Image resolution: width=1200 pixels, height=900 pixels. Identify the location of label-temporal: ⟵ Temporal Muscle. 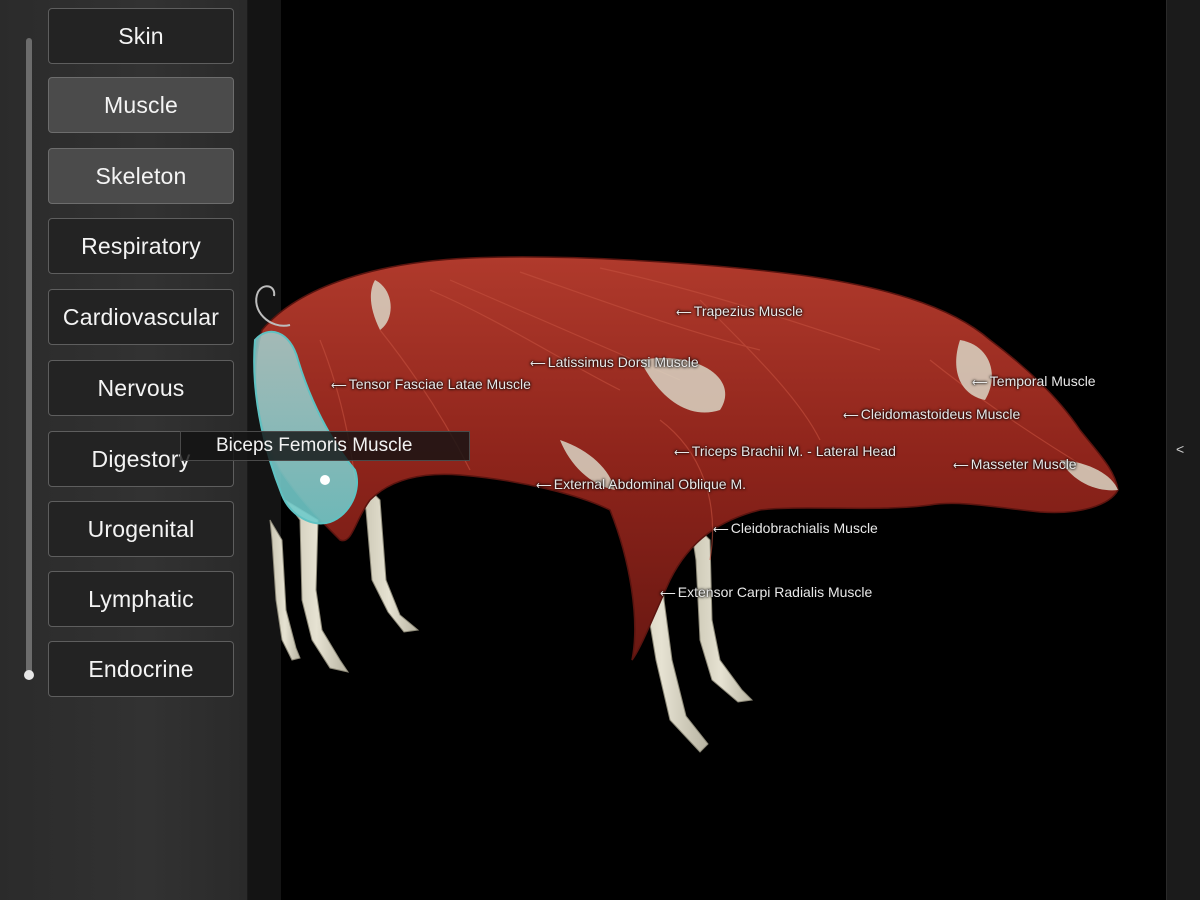
(1034, 381).